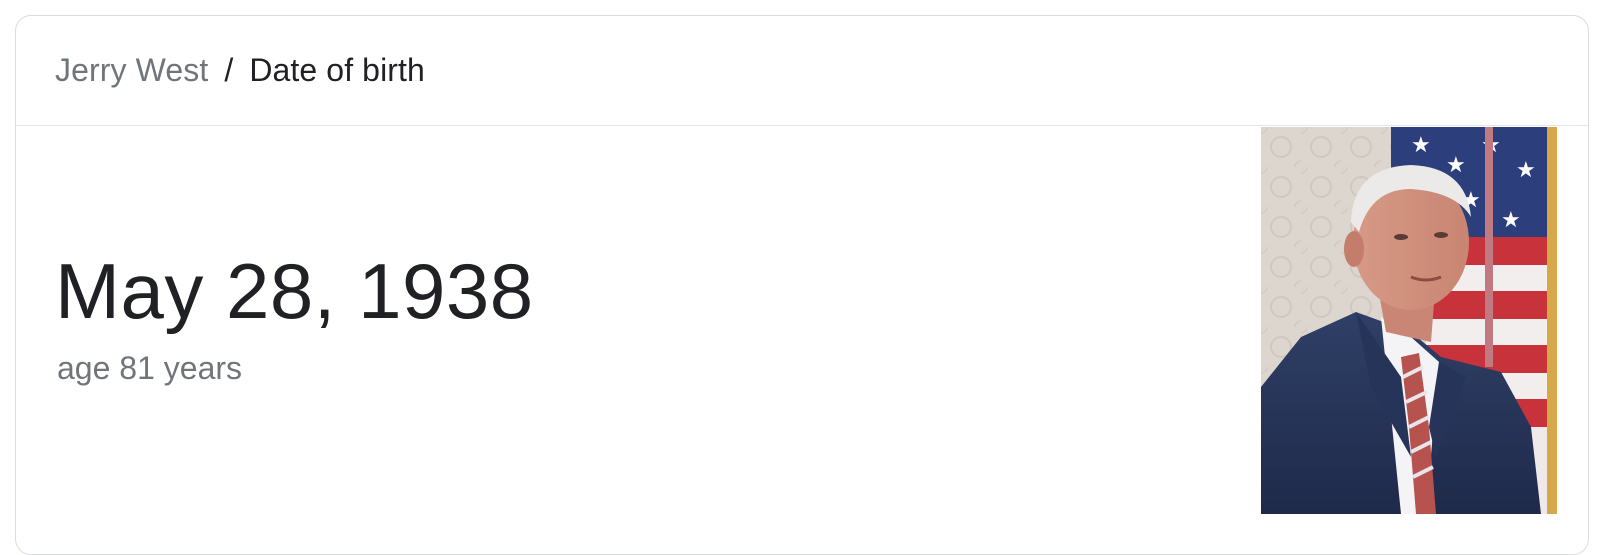  I want to click on answer-value: May 28, 1938, so click(294, 291).